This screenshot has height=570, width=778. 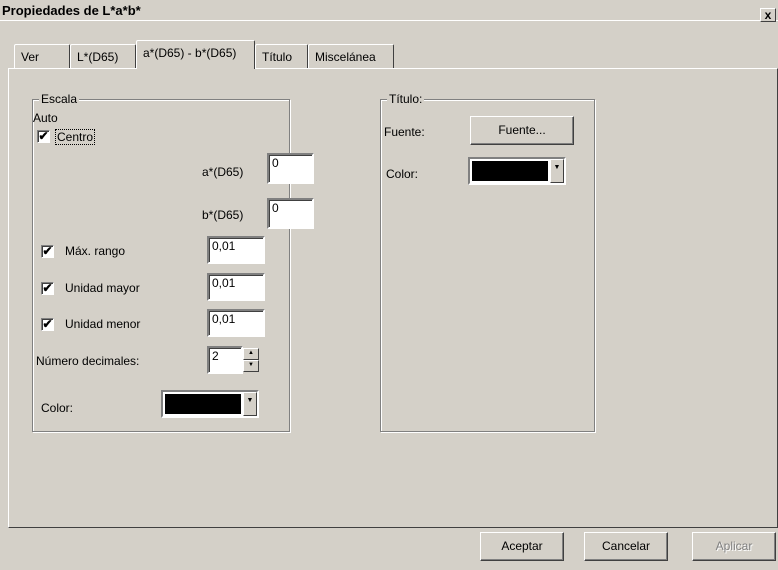 I want to click on tab-l-d65: L*(D65), so click(x=103, y=56).